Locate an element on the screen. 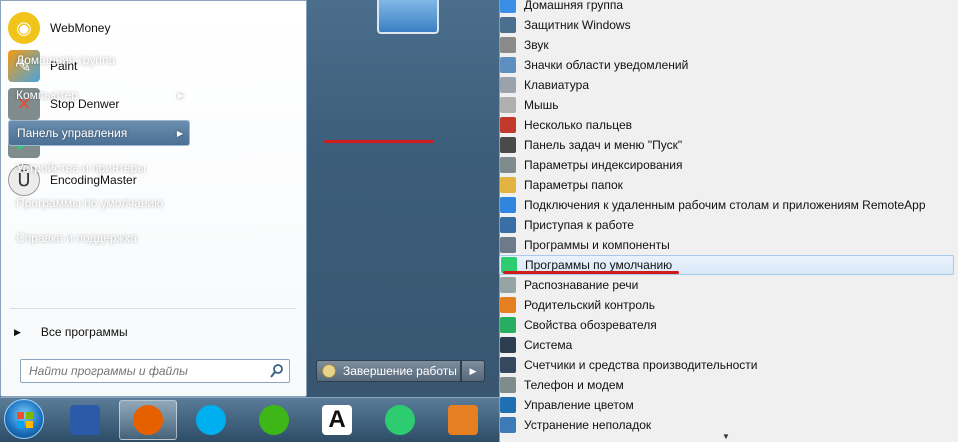  webmoney-icon: ◉ is located at coordinates (24, 28).